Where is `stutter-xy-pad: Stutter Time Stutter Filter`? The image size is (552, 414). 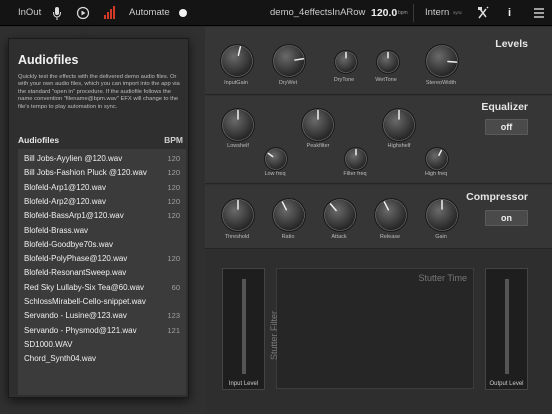
stutter-xy-pad: Stutter Time Stutter Filter is located at coordinates (371, 328).